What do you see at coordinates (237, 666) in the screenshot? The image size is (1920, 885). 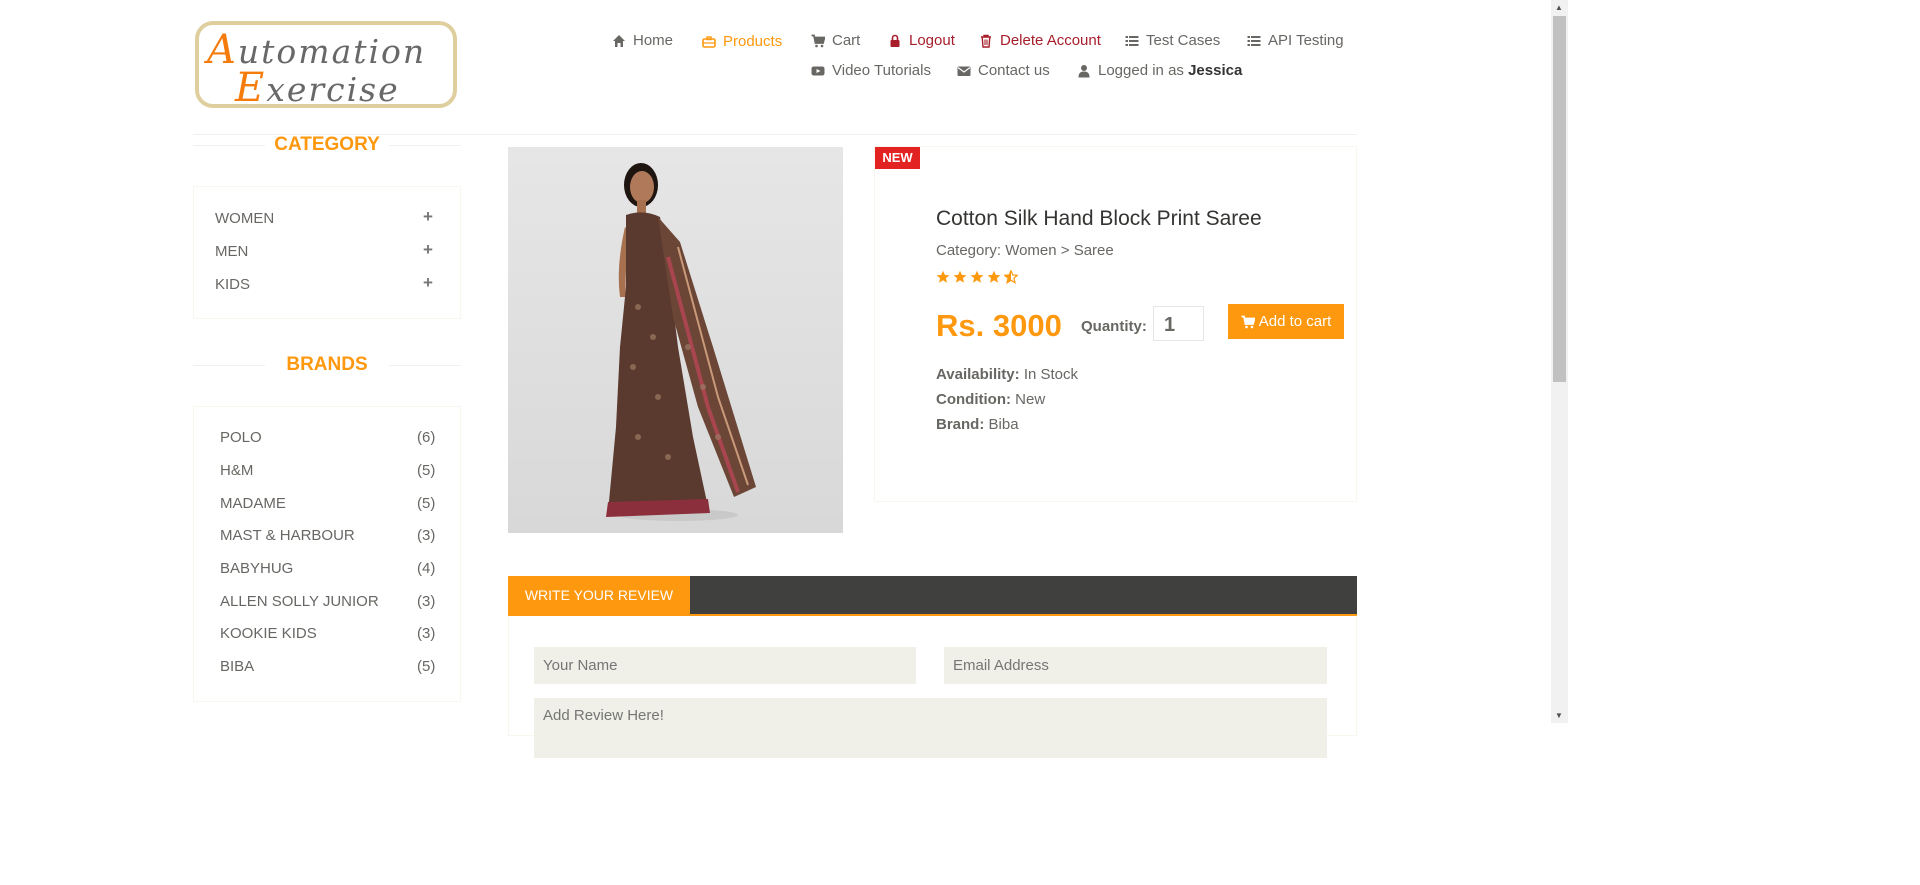 I see `brand-link: BIBA` at bounding box center [237, 666].